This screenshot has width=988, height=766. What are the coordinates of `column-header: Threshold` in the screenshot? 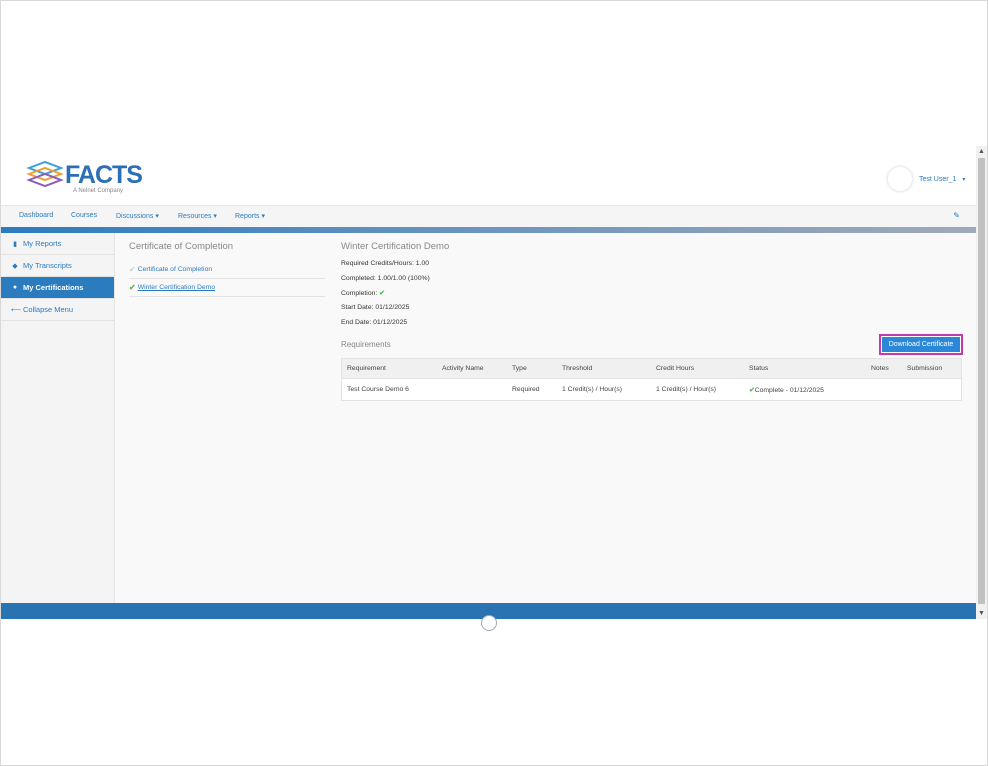 It's located at (604, 368).